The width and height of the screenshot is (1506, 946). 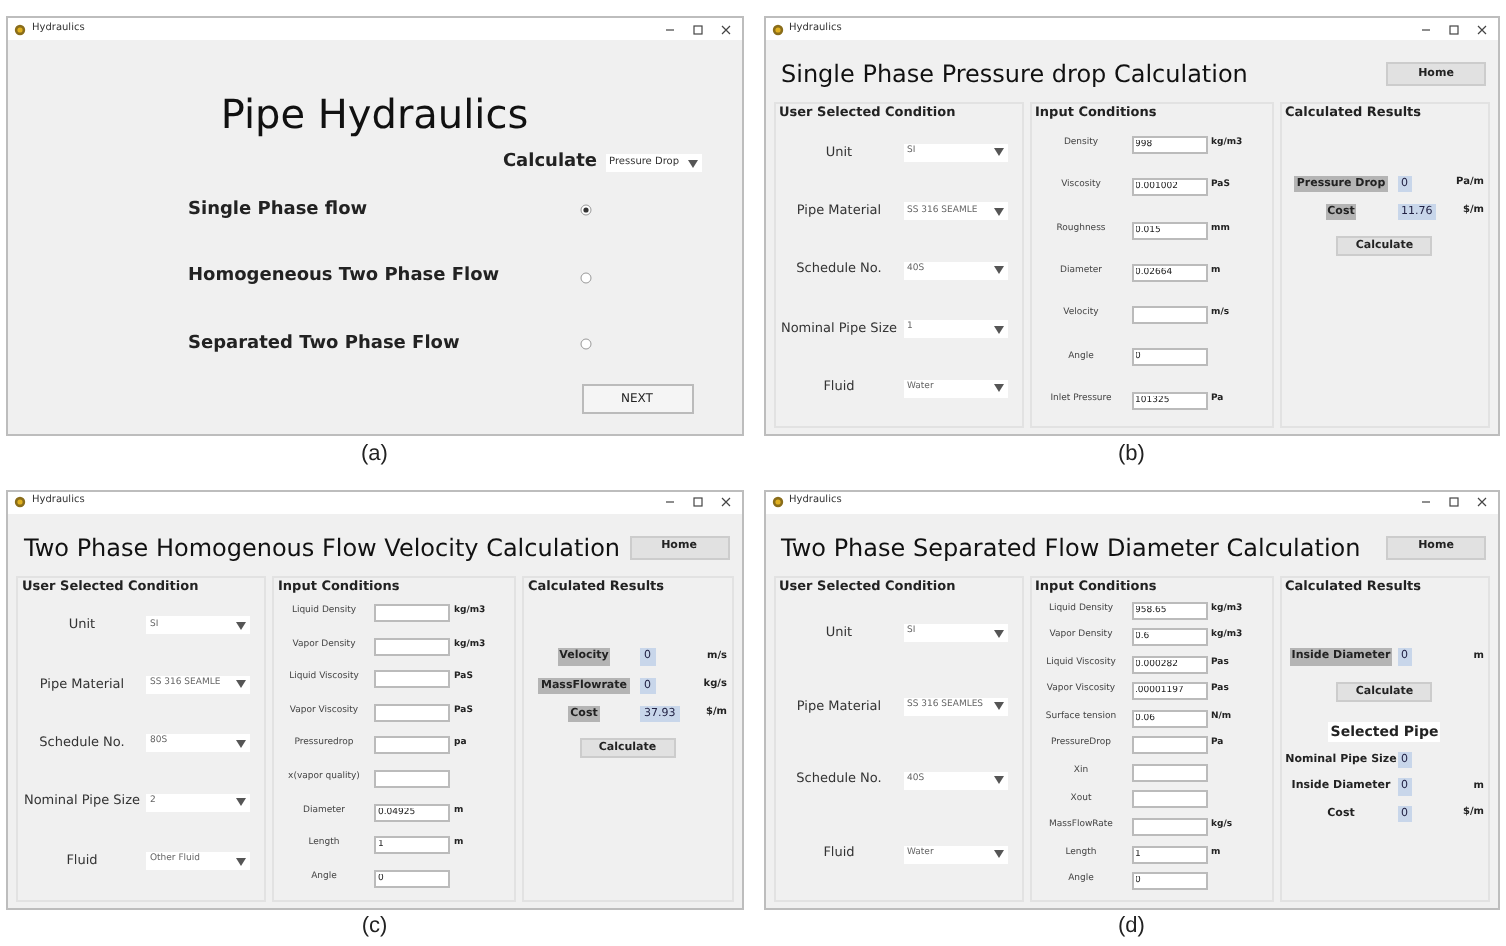 I want to click on page-heading: Single Phase Pressure drop Calculation, so click(x=1014, y=75).